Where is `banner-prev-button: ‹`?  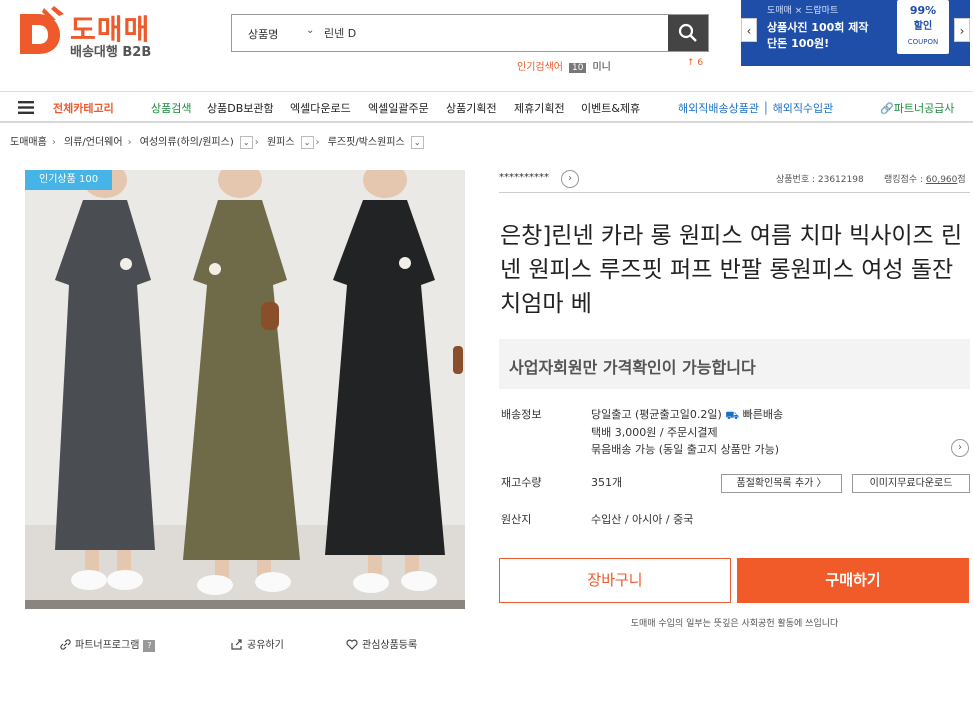
banner-prev-button: ‹ is located at coordinates (749, 30).